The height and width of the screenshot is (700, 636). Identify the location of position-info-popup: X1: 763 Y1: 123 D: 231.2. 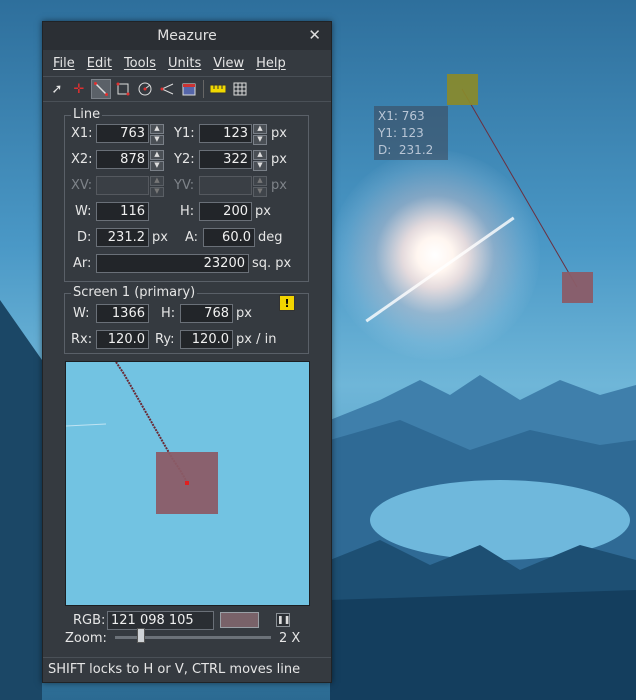
(411, 133).